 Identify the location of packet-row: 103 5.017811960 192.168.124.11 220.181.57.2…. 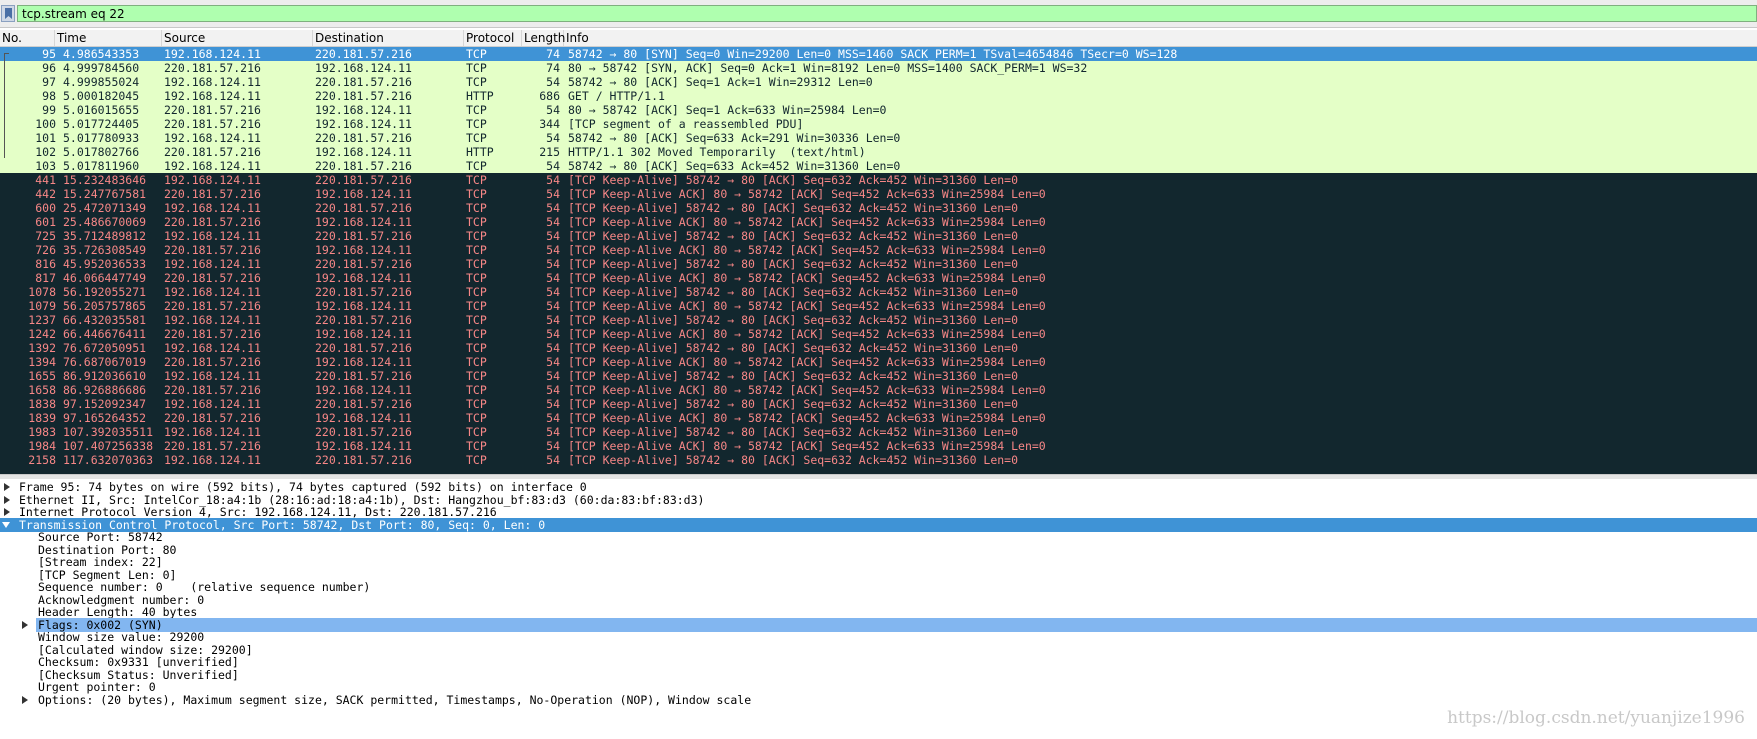
(878, 166).